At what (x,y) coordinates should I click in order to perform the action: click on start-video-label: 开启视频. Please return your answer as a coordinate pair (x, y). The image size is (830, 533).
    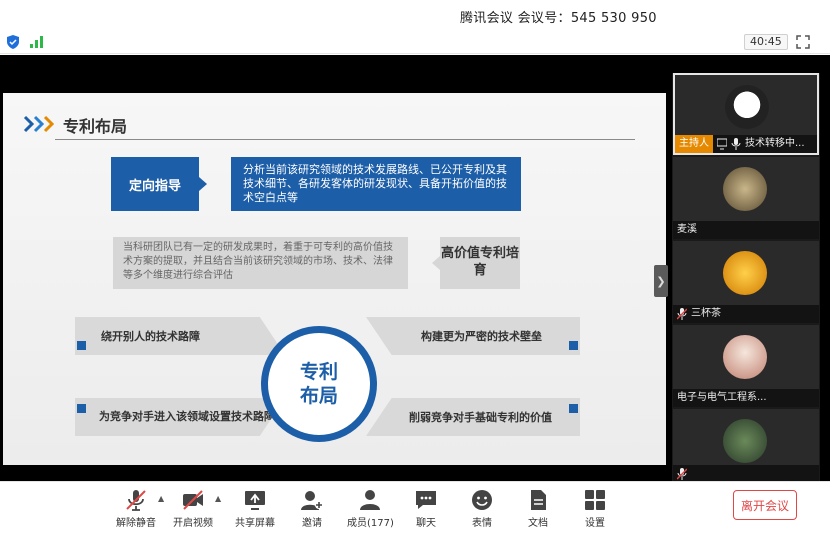
    Looking at the image, I should click on (193, 523).